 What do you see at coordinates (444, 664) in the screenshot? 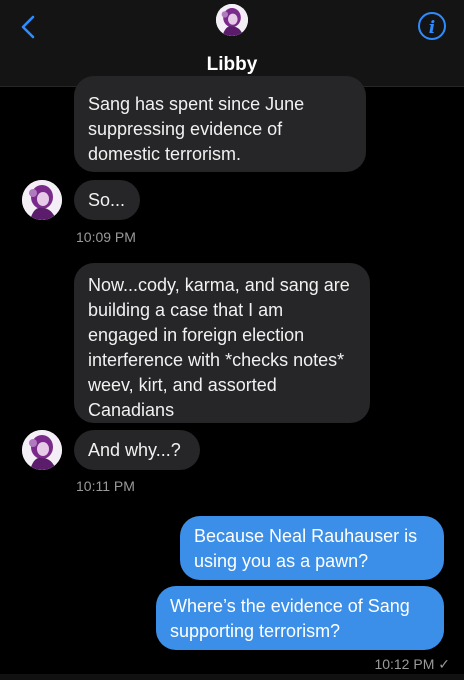
I see `read-receipt-icon: ✓` at bounding box center [444, 664].